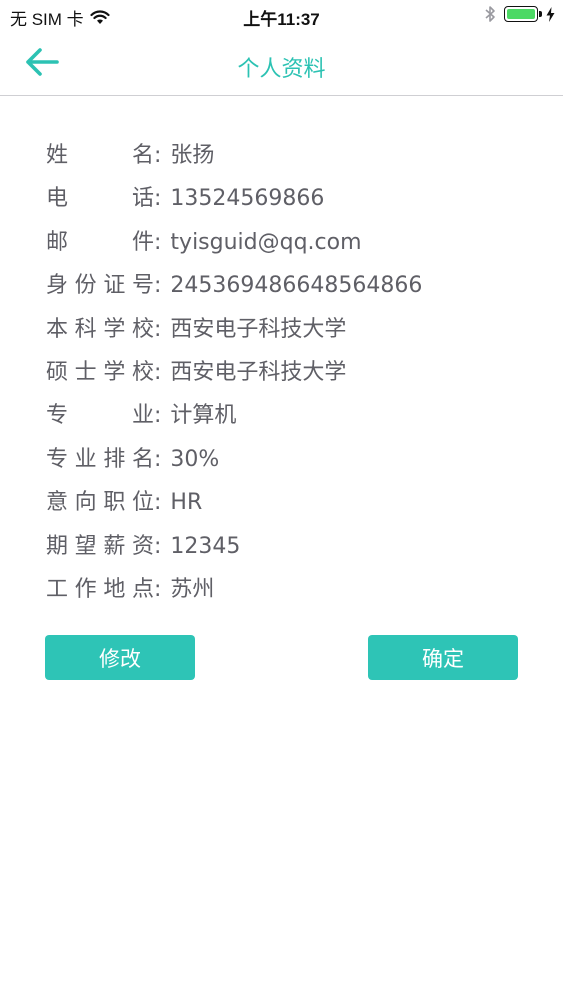 This screenshot has height=1000, width=563. What do you see at coordinates (120, 657) in the screenshot?
I see `edit-button: 修改` at bounding box center [120, 657].